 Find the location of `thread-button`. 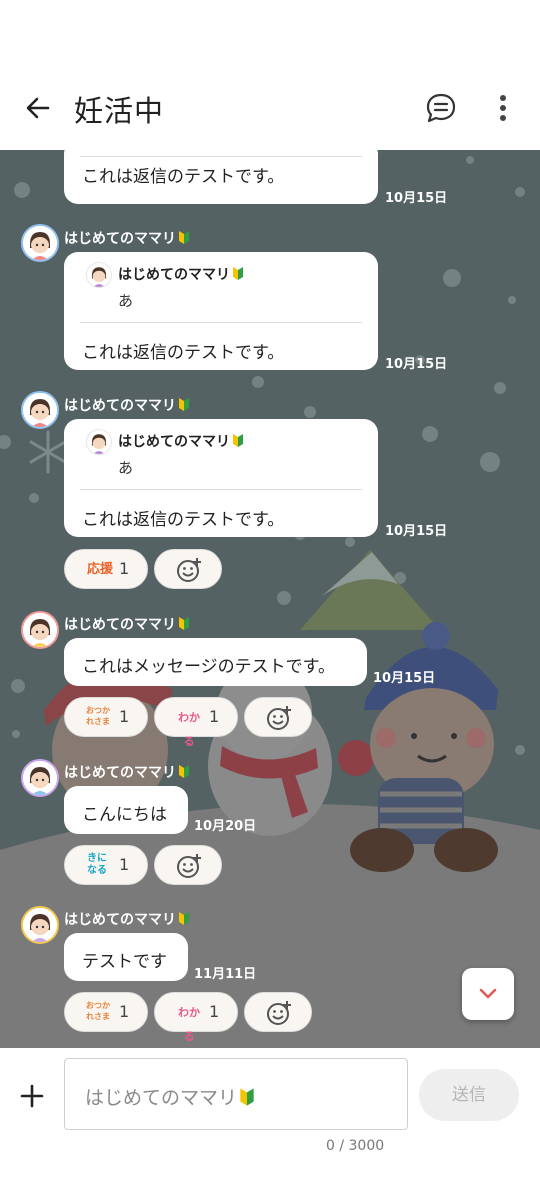

thread-button is located at coordinates (441, 108).